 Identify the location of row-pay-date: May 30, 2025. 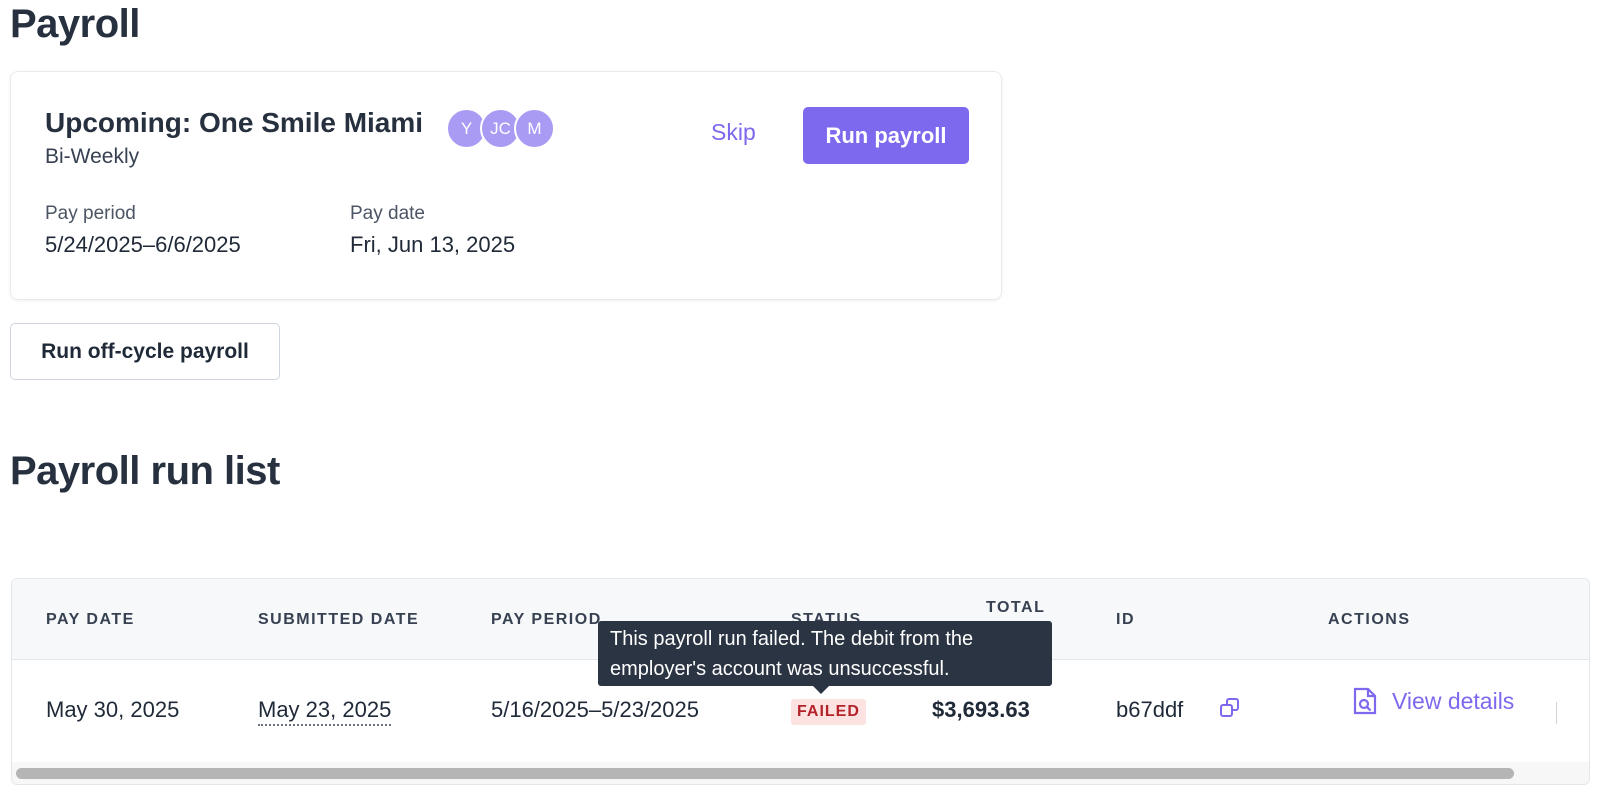
(113, 709).